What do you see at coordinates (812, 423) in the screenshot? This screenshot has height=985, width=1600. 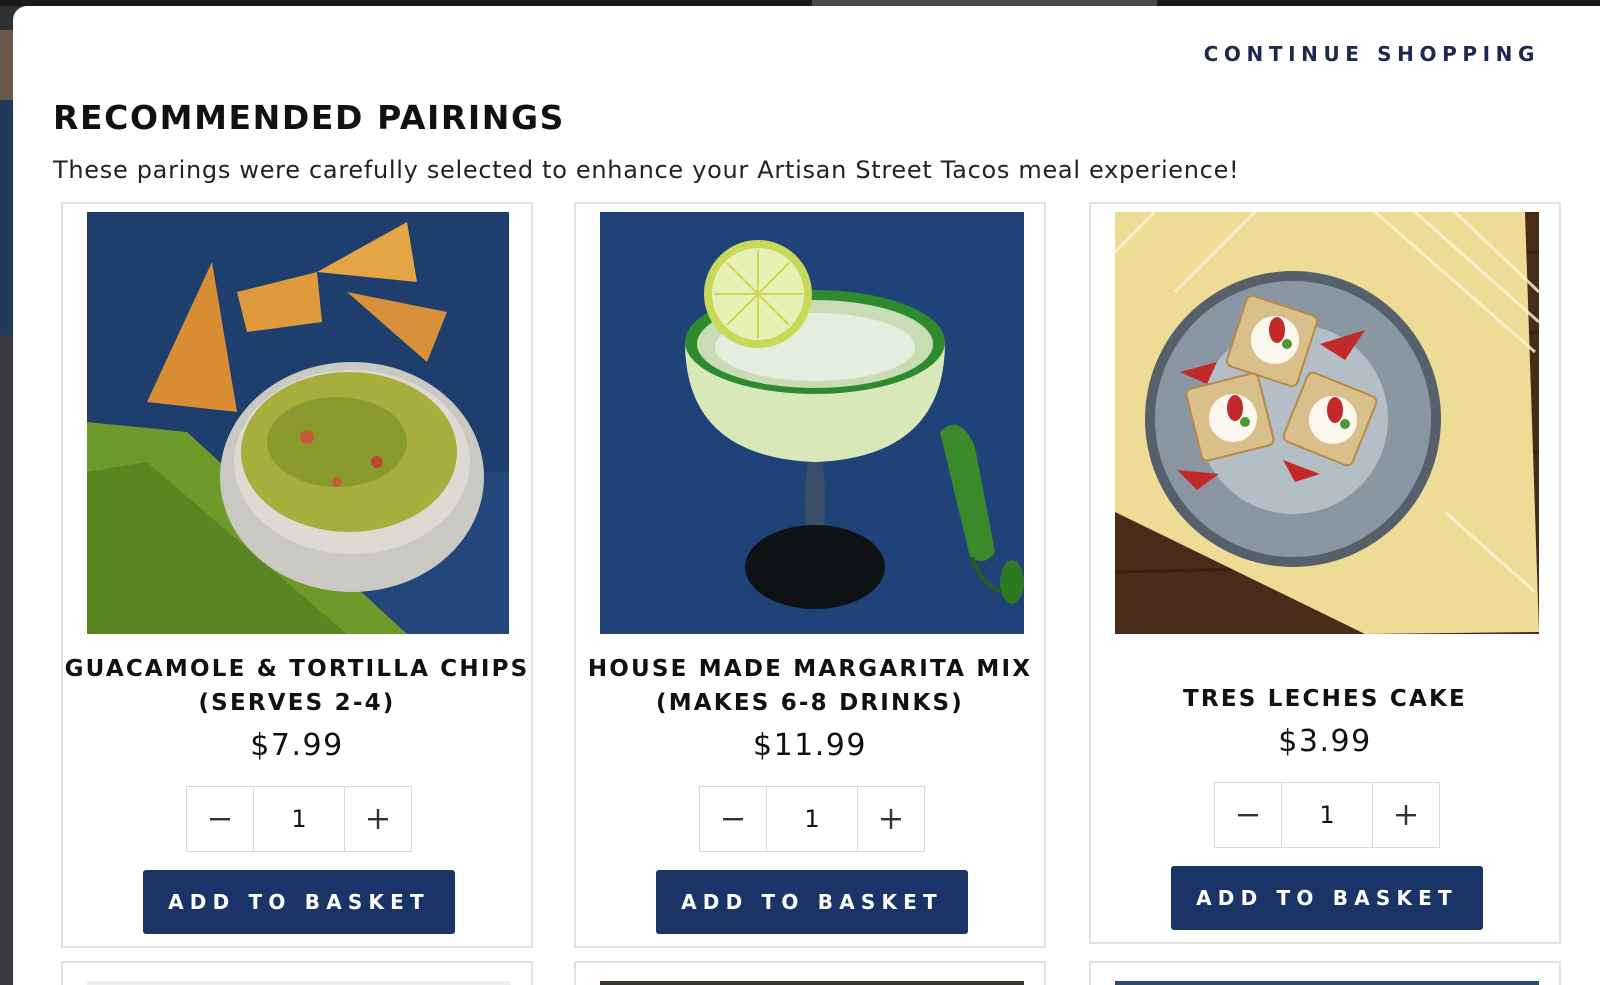 I see `margarita-photo` at bounding box center [812, 423].